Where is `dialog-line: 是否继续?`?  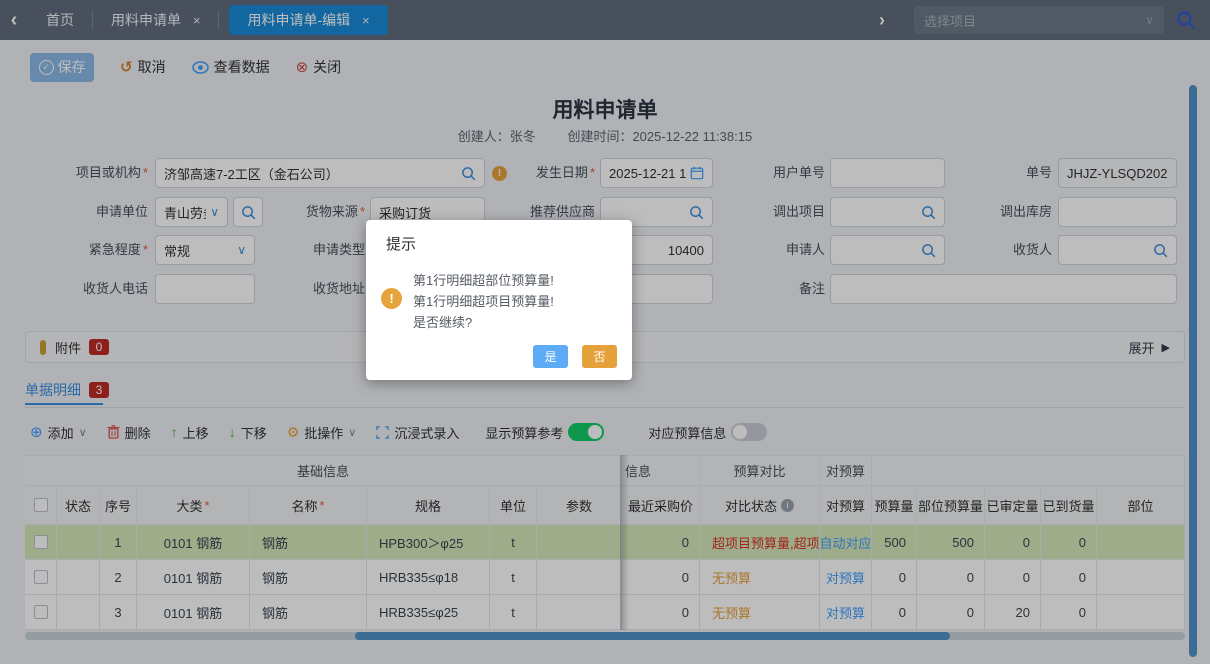 dialog-line: 是否继续? is located at coordinates (443, 322).